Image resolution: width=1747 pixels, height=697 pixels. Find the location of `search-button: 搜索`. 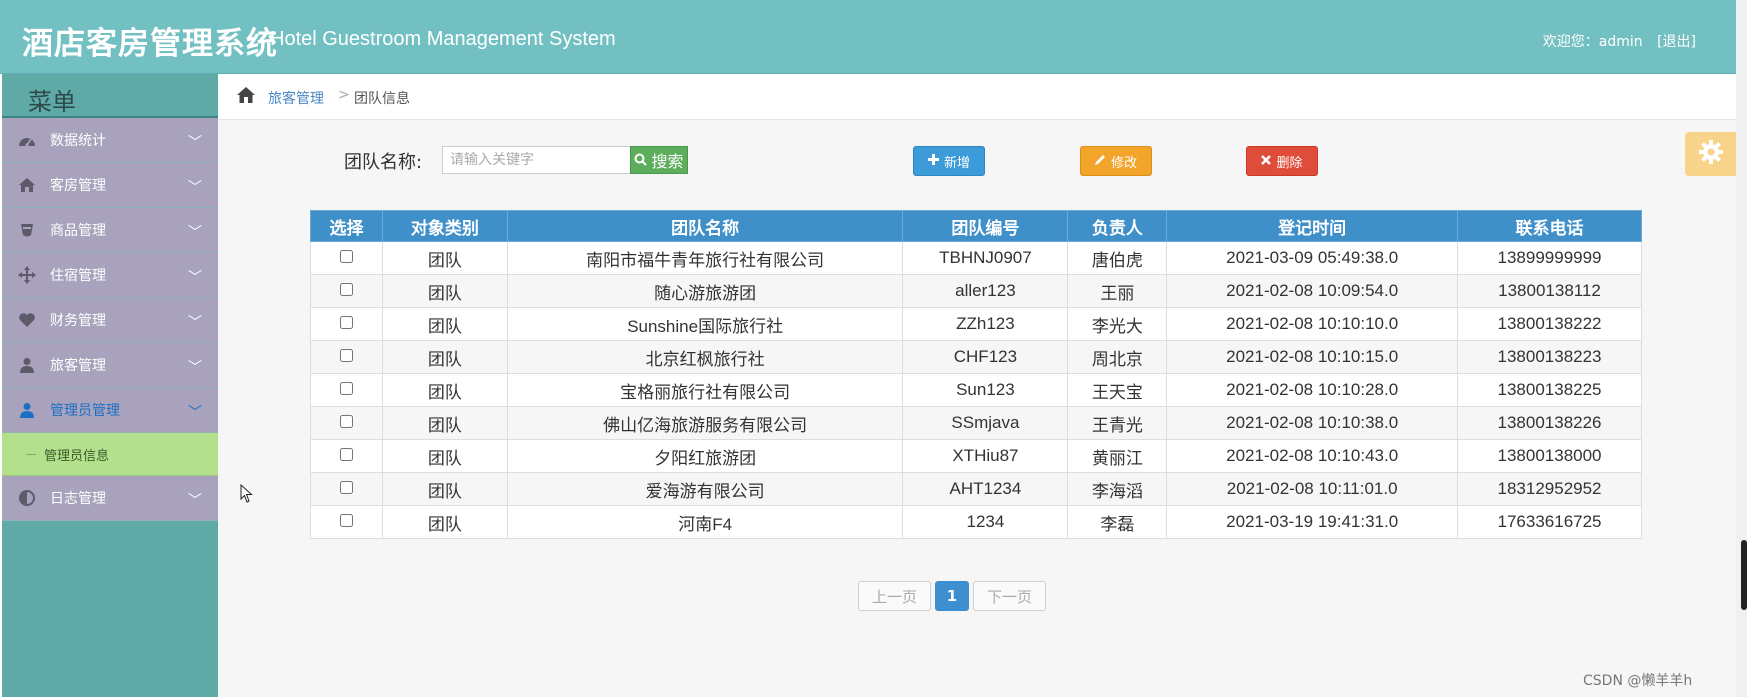

search-button: 搜索 is located at coordinates (659, 160).